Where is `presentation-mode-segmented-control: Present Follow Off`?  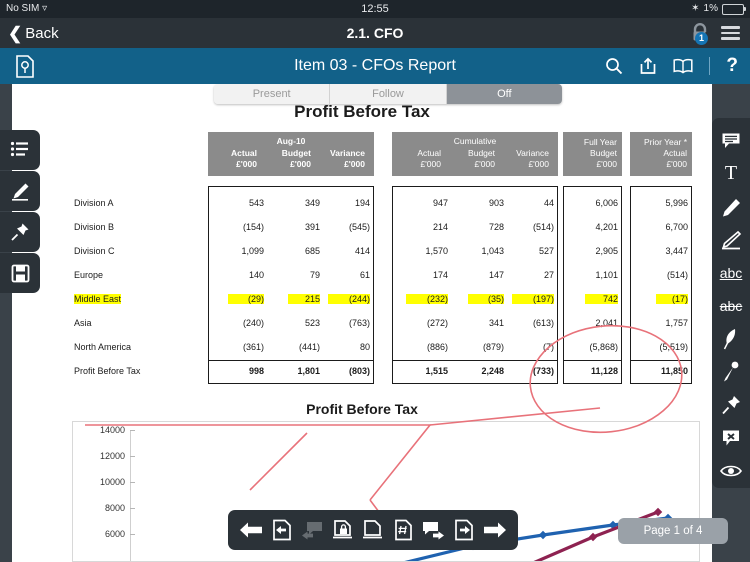
presentation-mode-segmented-control: Present Follow Off is located at coordinates (388, 94).